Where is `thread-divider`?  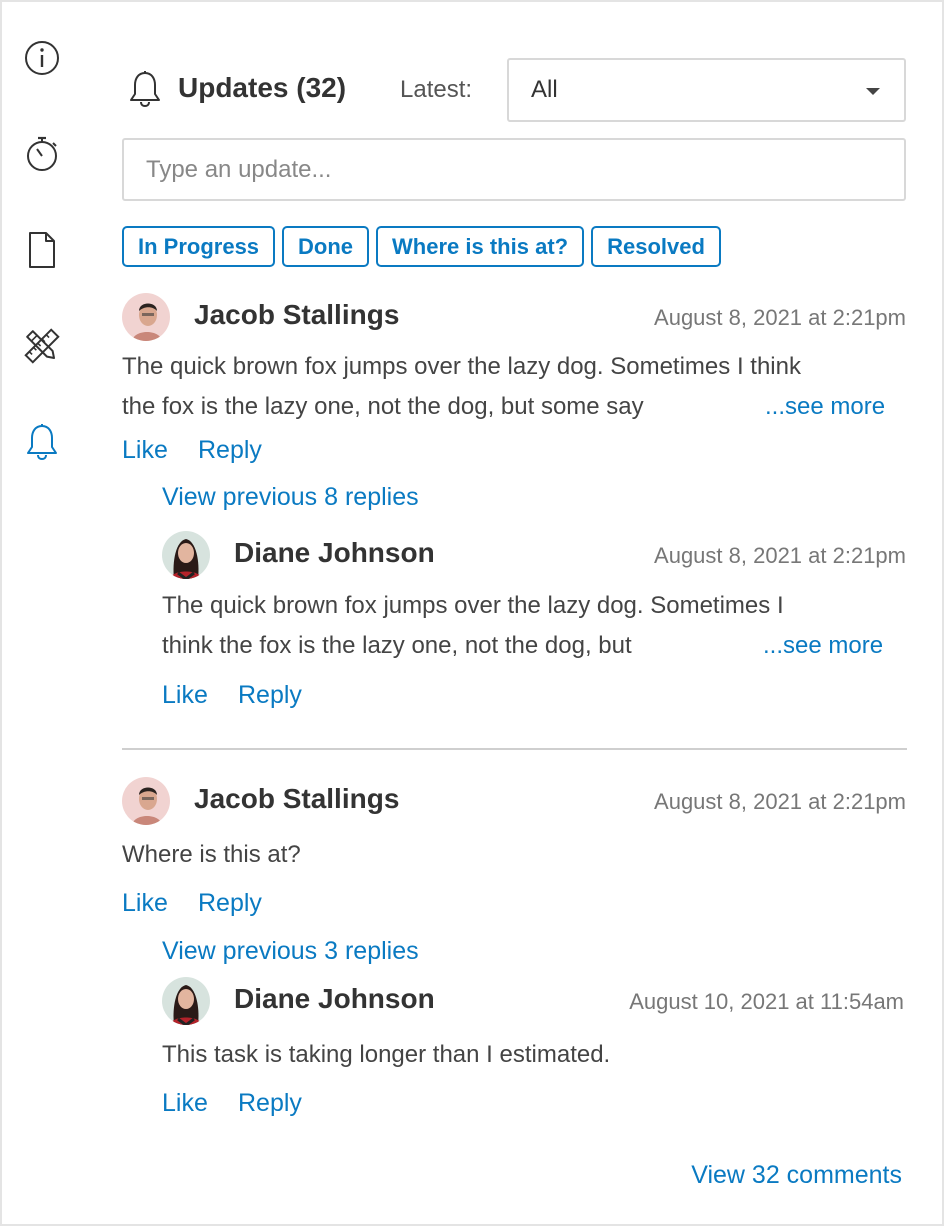 thread-divider is located at coordinates (514, 749).